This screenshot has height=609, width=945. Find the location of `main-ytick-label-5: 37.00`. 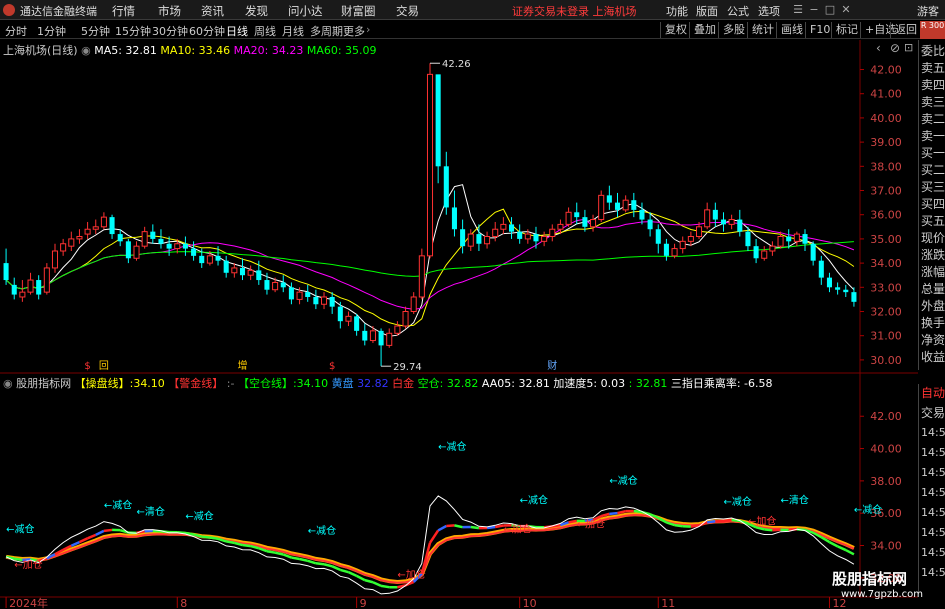

main-ytick-label-5: 37.00 is located at coordinates (886, 191).